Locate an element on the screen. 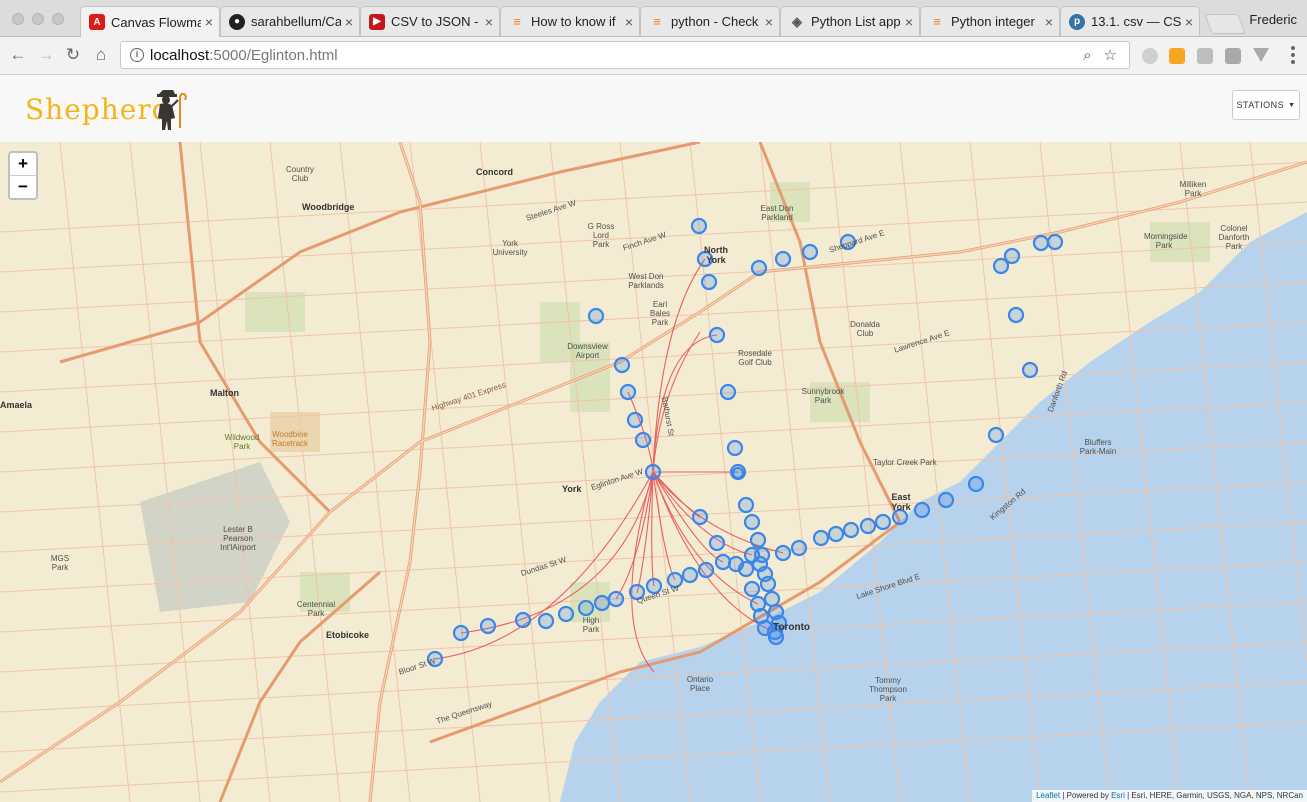 This screenshot has height=802, width=1307. reload-icon: ↻ is located at coordinates (73, 55).